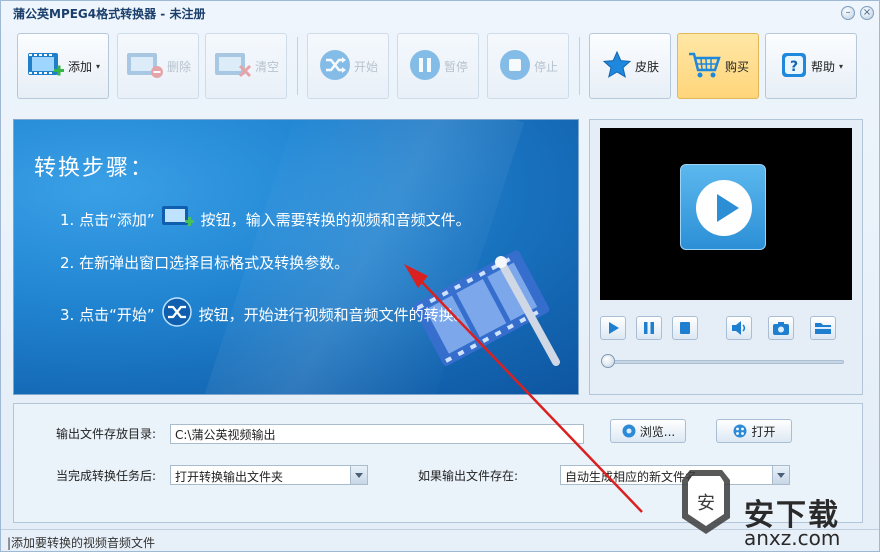 This screenshot has width=880, height=552. What do you see at coordinates (81, 543) in the screenshot?
I see `status-text: |添加要转换的视频音频文件` at bounding box center [81, 543].